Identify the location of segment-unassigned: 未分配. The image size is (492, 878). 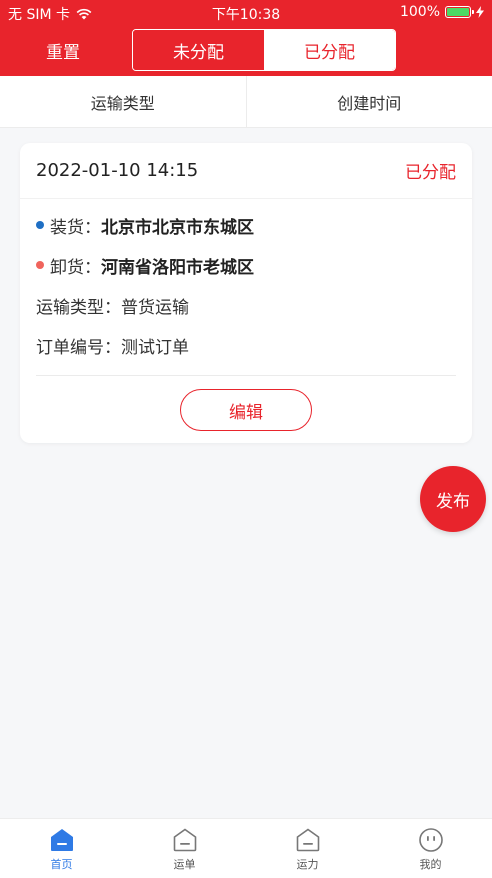
(198, 50).